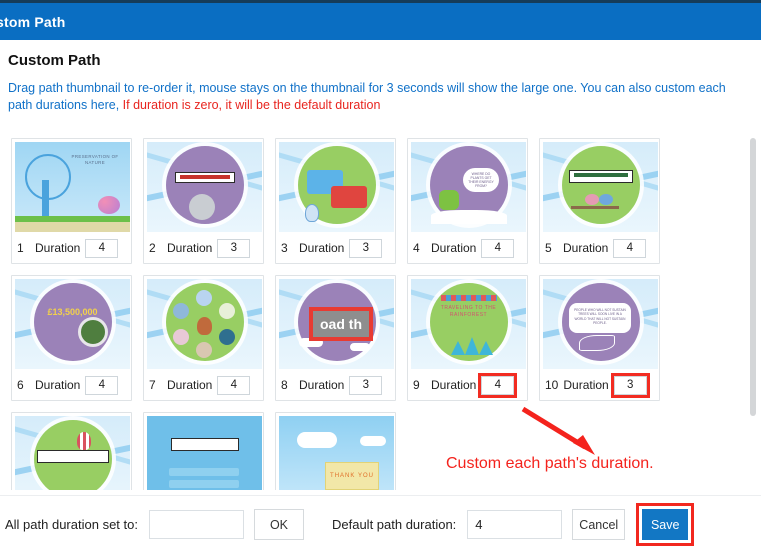  What do you see at coordinates (71, 248) in the screenshot?
I see `path-card-footer: 1 Duration` at bounding box center [71, 248].